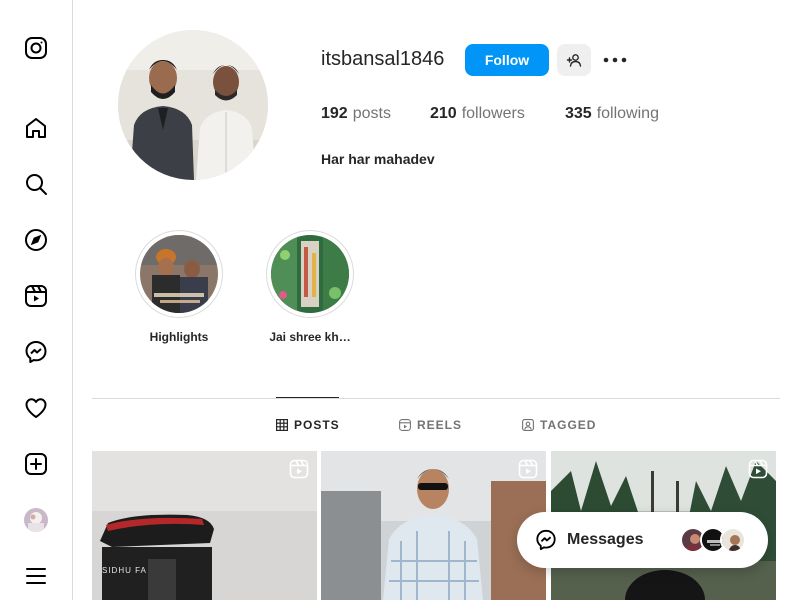  I want to click on follow-button: Follow, so click(507, 60).